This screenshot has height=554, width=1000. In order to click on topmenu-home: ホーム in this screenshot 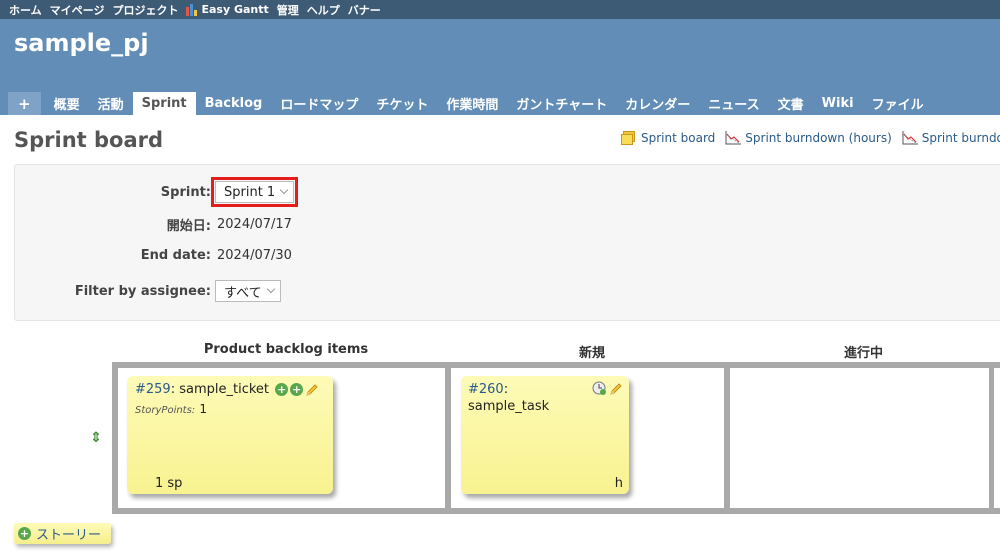, I will do `click(25, 10)`.